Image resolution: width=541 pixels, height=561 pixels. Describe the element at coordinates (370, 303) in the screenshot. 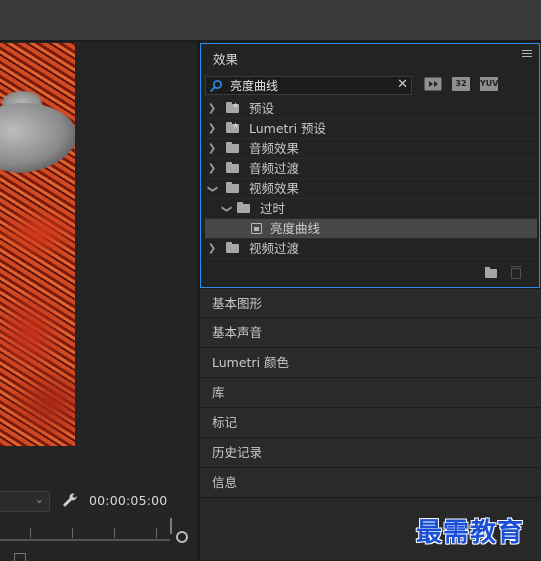

I see `panel-essential-graphics: 基本图形` at that location.